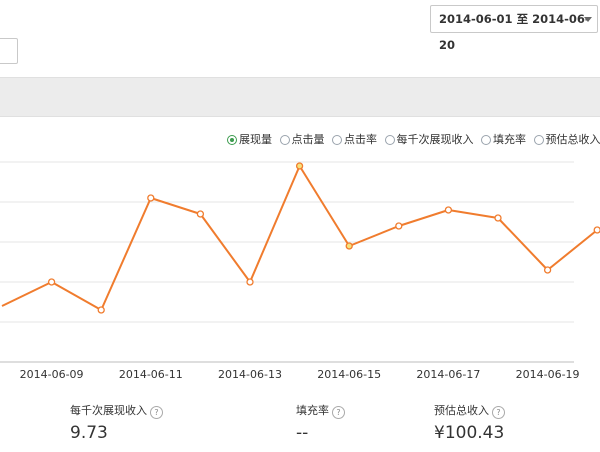 This screenshot has width=600, height=452. Describe the element at coordinates (548, 374) in the screenshot. I see `x-tick-label: 2014-06-19` at that location.